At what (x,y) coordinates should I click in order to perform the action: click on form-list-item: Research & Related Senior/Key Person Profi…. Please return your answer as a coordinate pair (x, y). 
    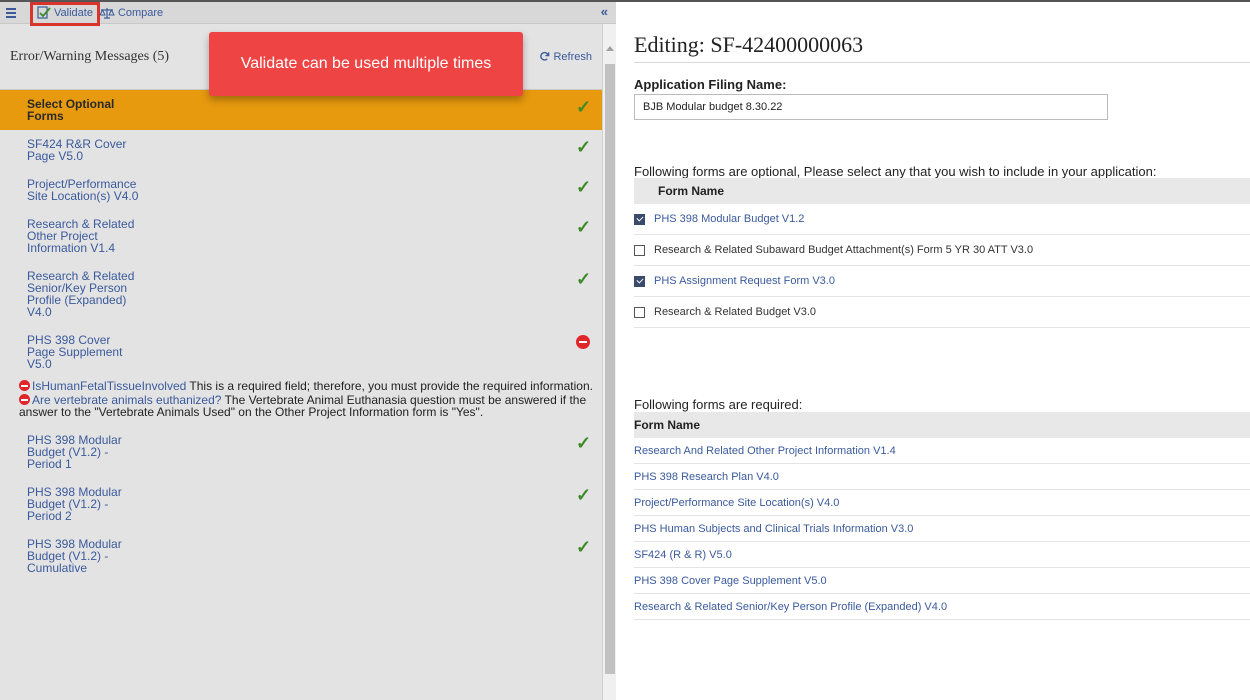
    Looking at the image, I should click on (301, 294).